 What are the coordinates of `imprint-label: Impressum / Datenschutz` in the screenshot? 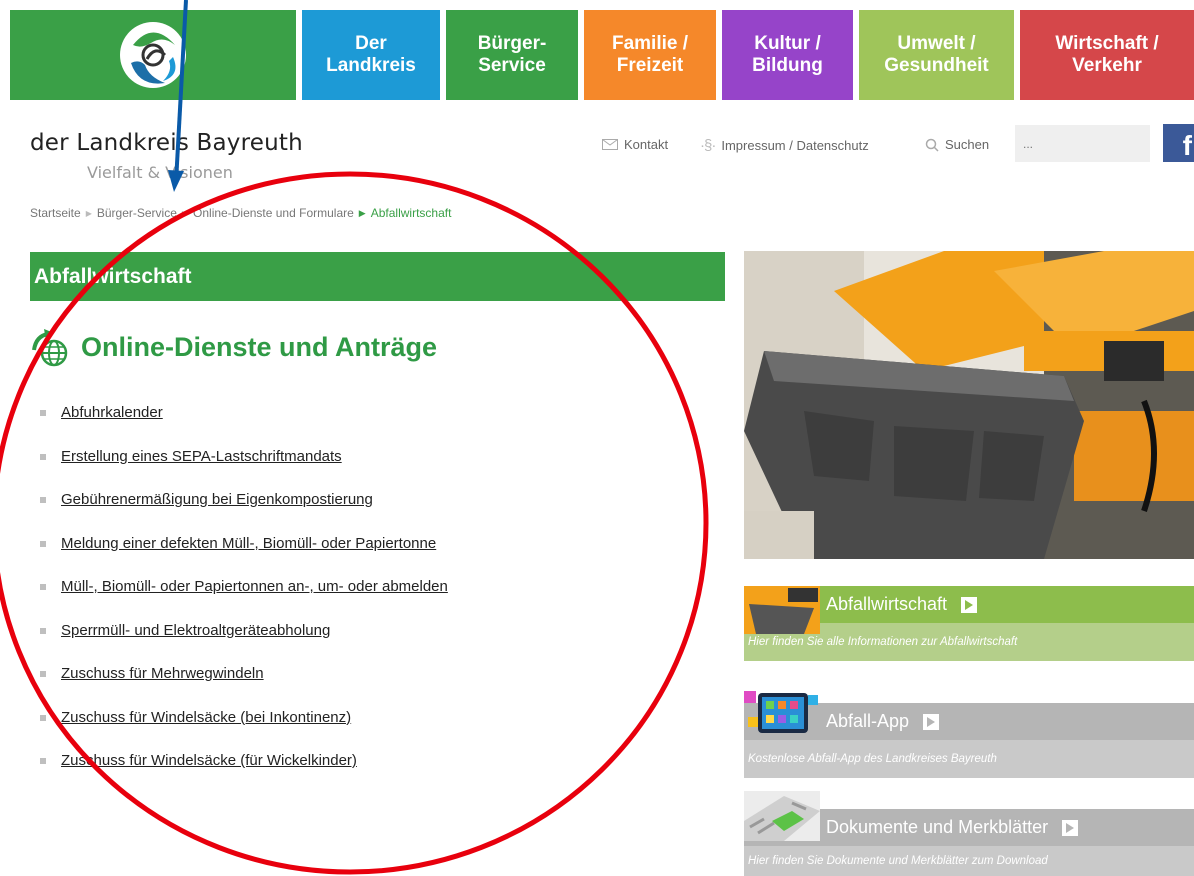 It's located at (795, 145).